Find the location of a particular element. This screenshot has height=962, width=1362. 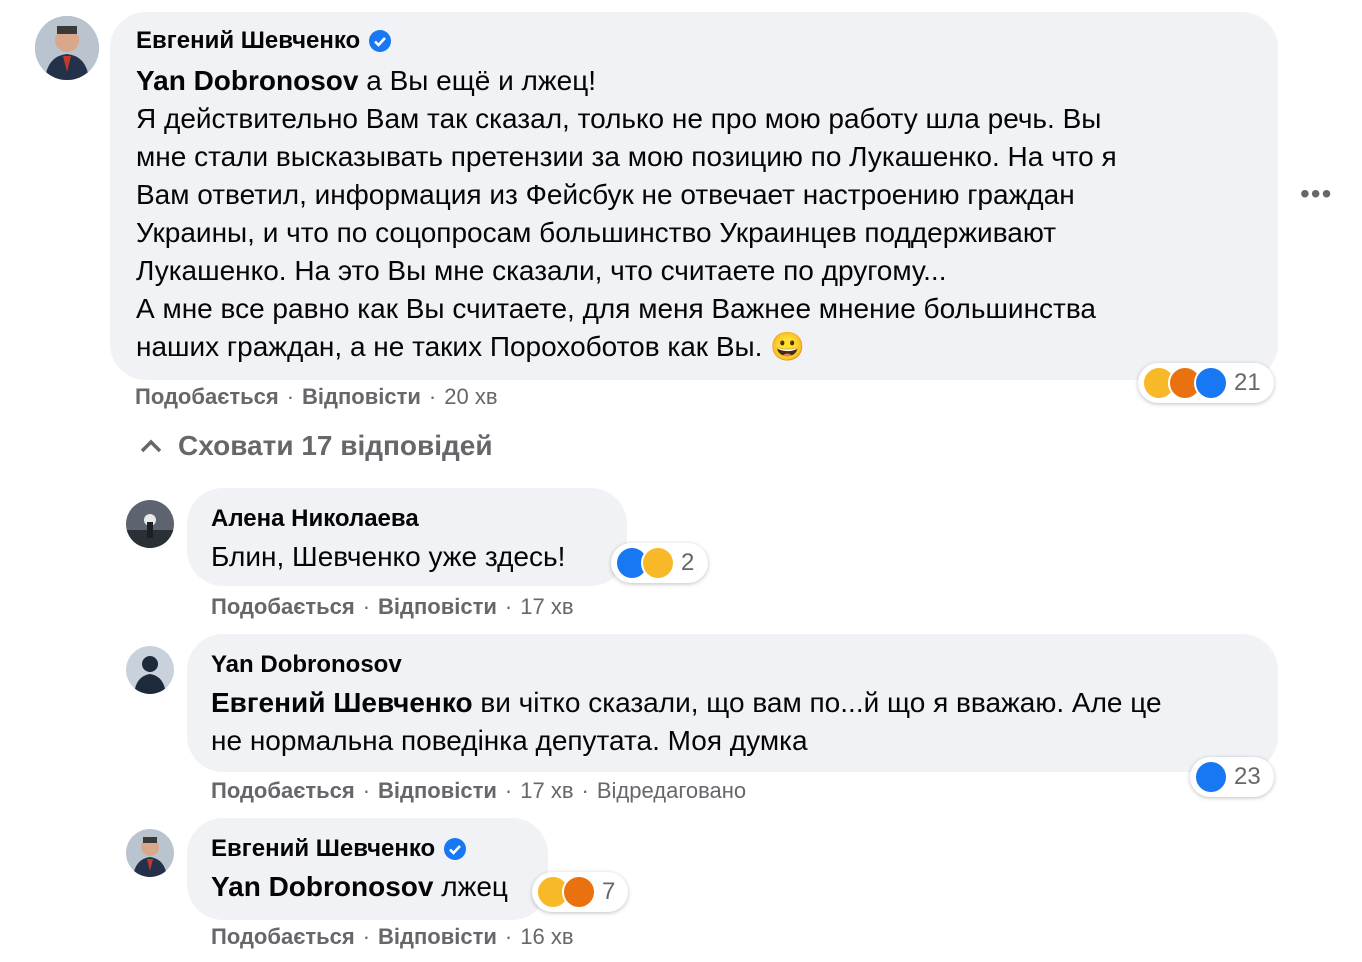

angry-icon is located at coordinates (579, 892).